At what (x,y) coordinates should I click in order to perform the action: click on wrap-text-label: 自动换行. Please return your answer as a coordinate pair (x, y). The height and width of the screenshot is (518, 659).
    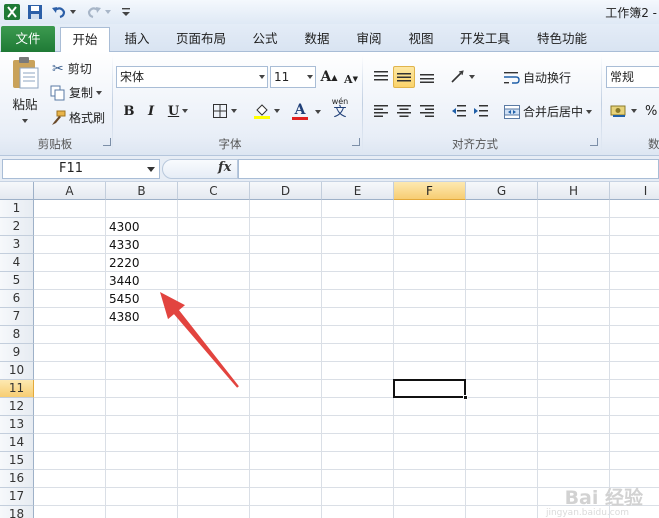
    Looking at the image, I should click on (547, 78).